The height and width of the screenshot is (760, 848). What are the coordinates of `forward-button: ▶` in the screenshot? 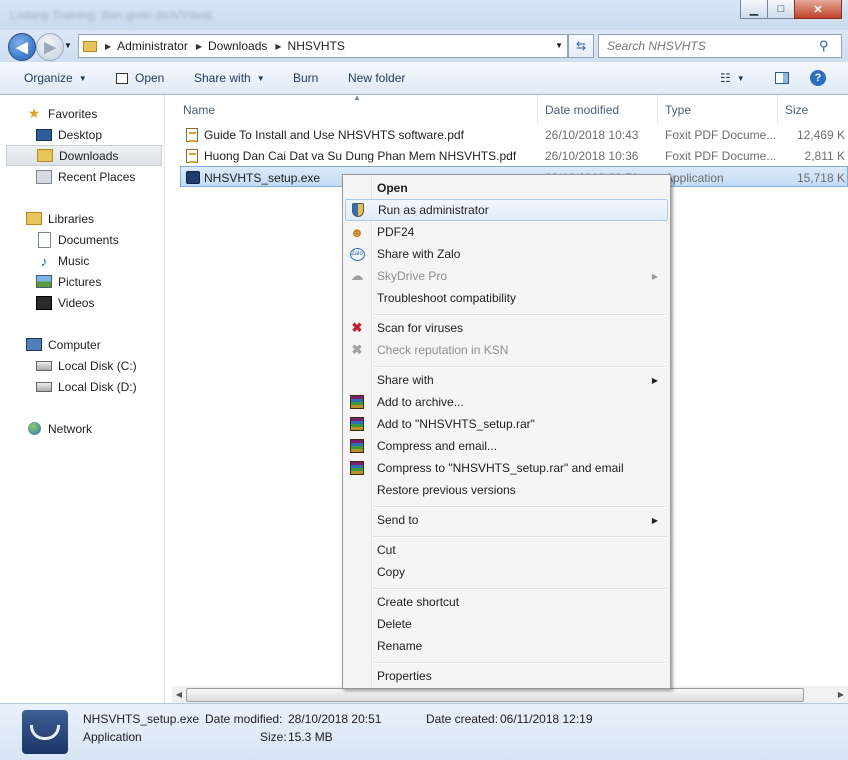 It's located at (50, 47).